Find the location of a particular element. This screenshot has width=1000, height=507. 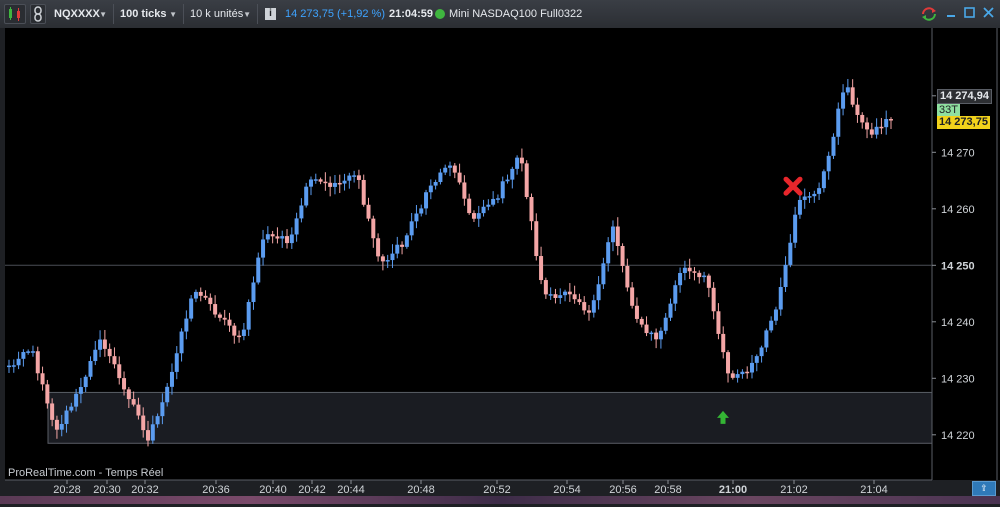

interval-label: 100 ticks is located at coordinates (143, 14).